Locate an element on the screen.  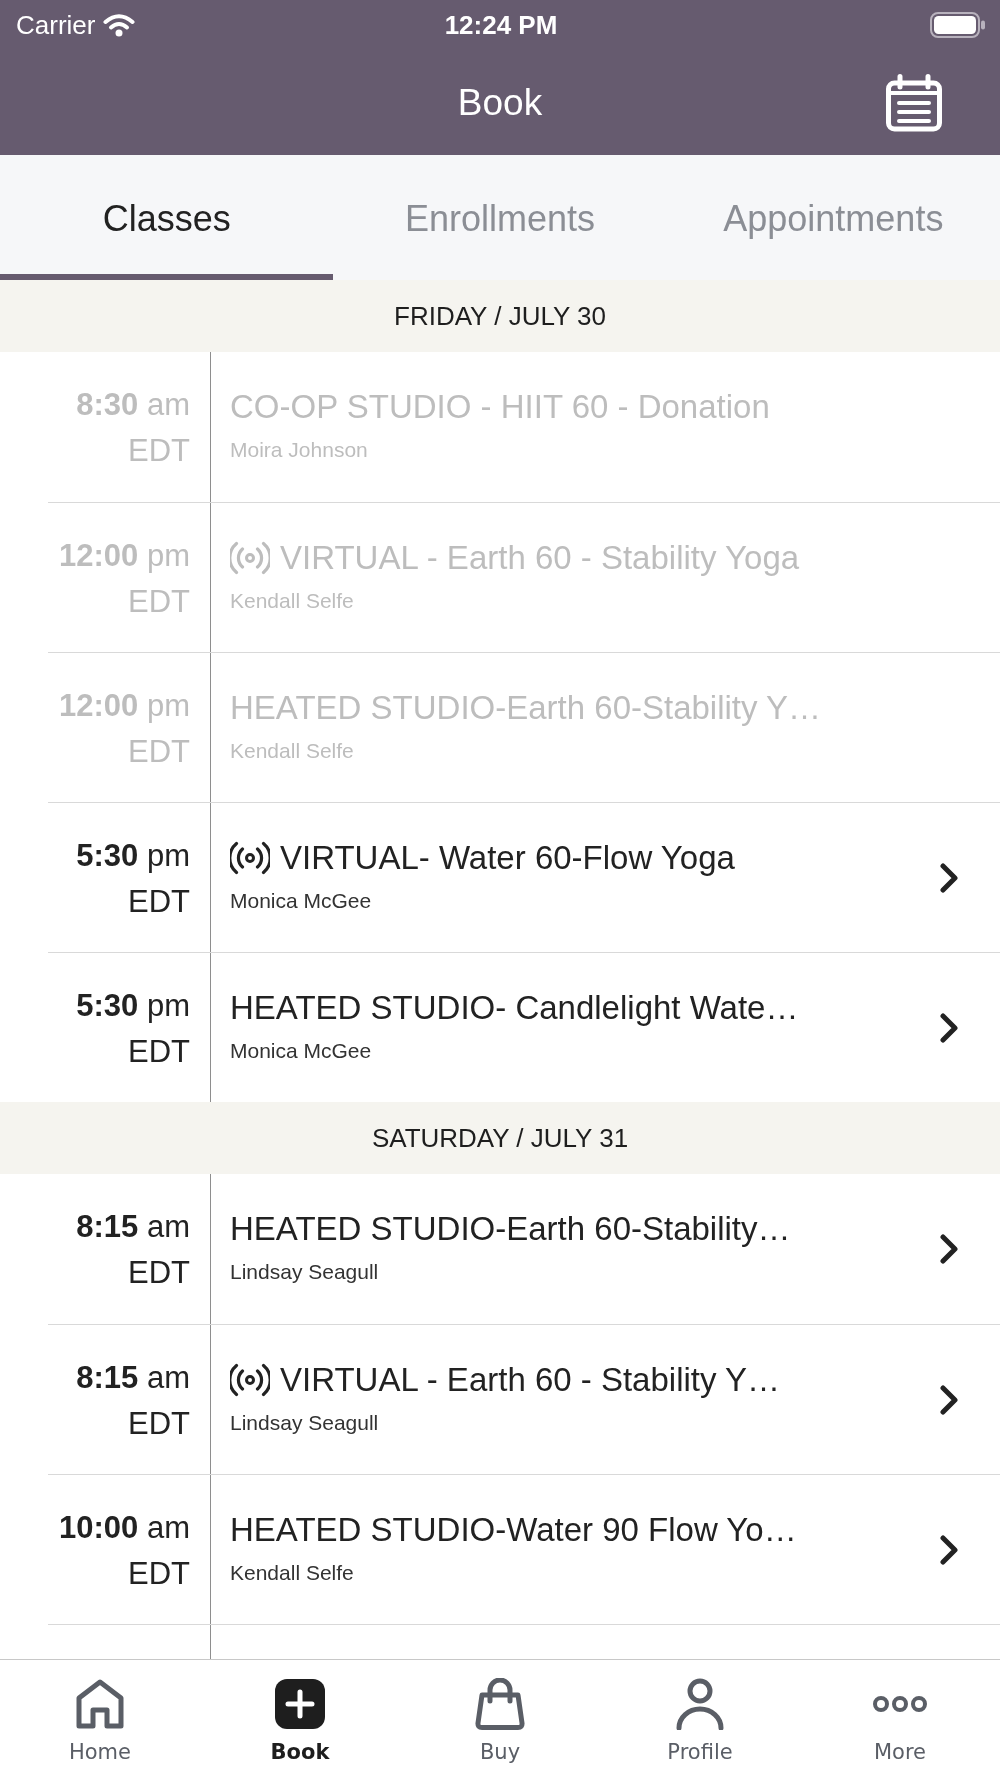
day-header: FRIDAY / JULY 30 is located at coordinates (500, 316).